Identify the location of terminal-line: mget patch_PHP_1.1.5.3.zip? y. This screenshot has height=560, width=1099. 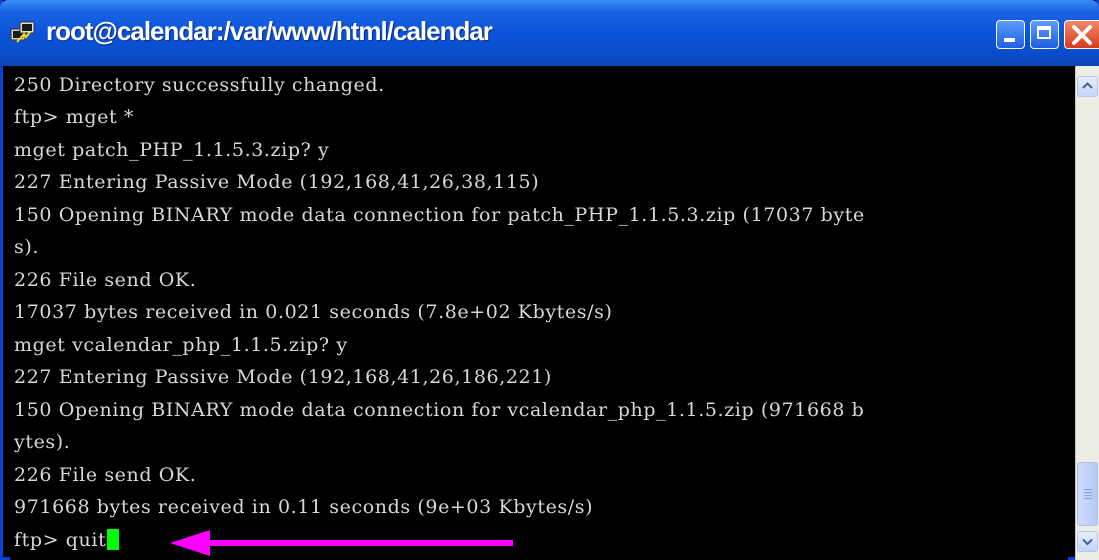
(172, 150).